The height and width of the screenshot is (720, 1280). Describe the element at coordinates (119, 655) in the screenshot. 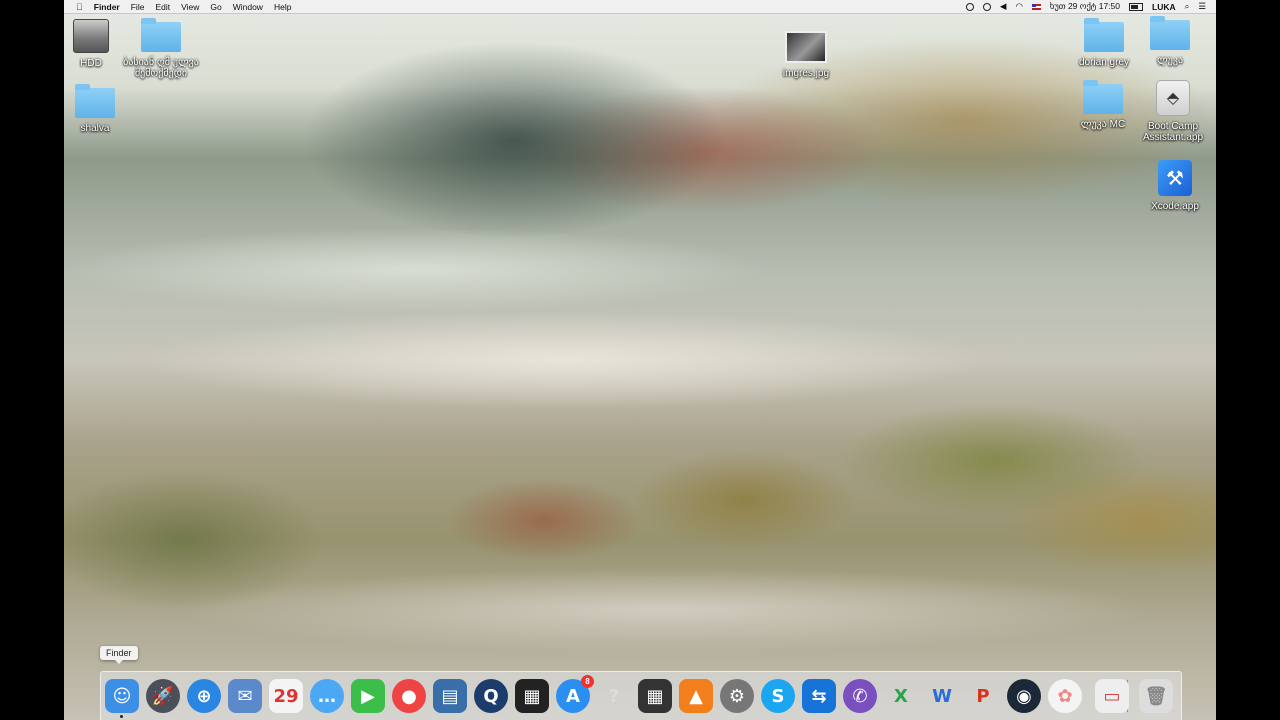

I see `dock-tooltip: Finder` at that location.